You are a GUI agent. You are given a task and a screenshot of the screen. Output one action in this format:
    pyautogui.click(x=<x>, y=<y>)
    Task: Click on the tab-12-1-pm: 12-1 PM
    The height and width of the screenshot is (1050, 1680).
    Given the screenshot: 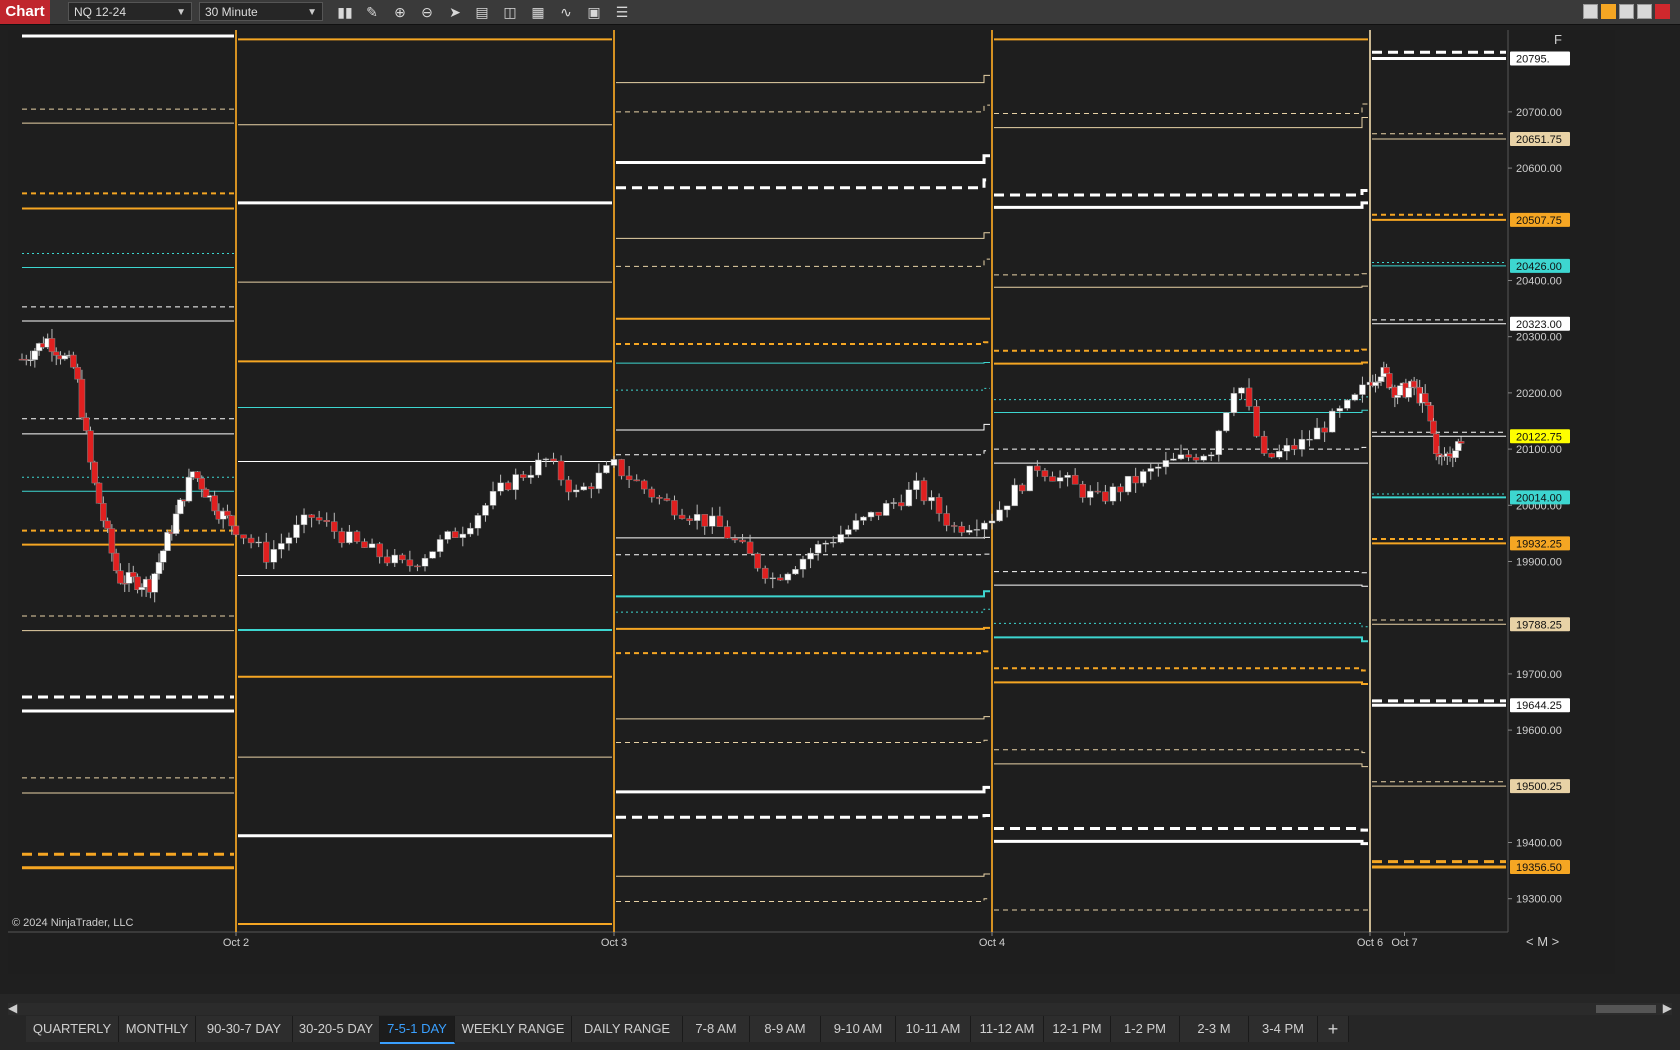 What is the action you would take?
    pyautogui.click(x=1077, y=1029)
    